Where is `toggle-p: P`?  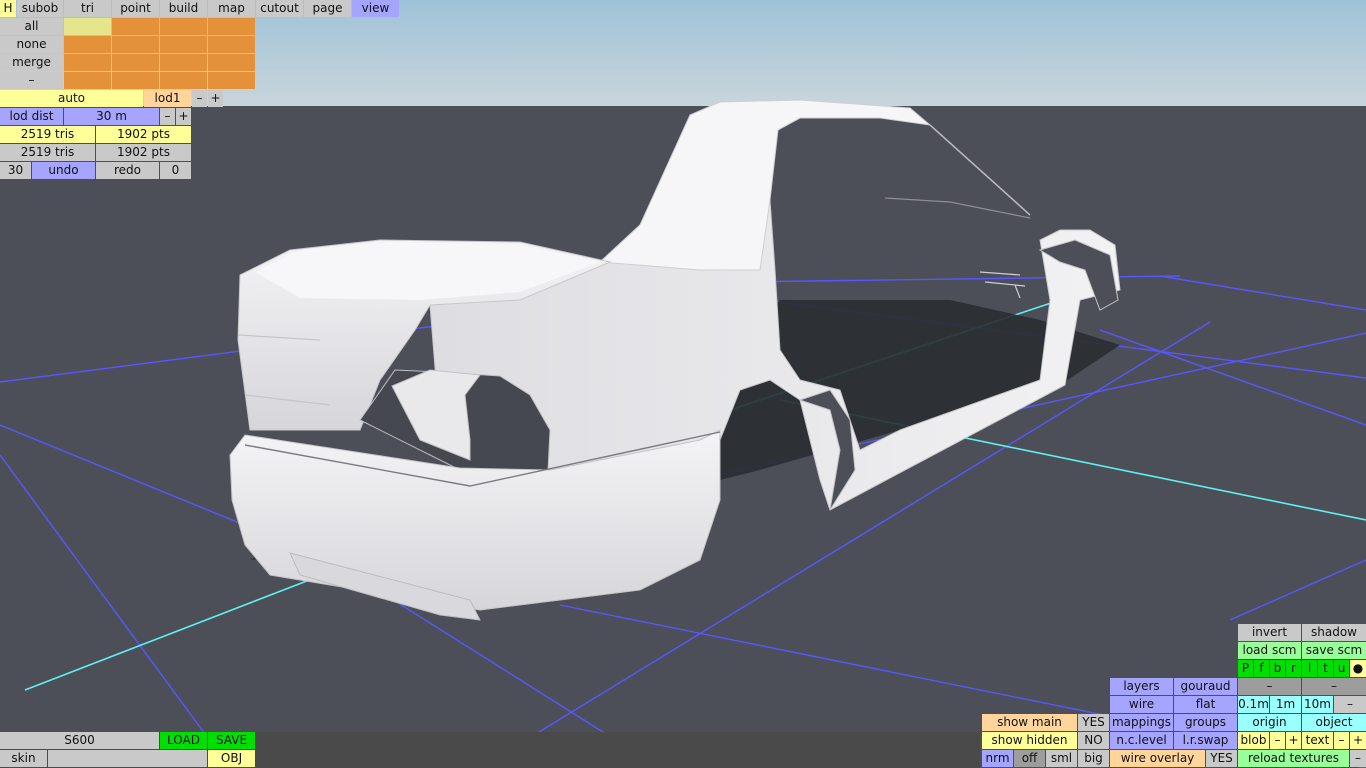
toggle-p: P is located at coordinates (1245, 668).